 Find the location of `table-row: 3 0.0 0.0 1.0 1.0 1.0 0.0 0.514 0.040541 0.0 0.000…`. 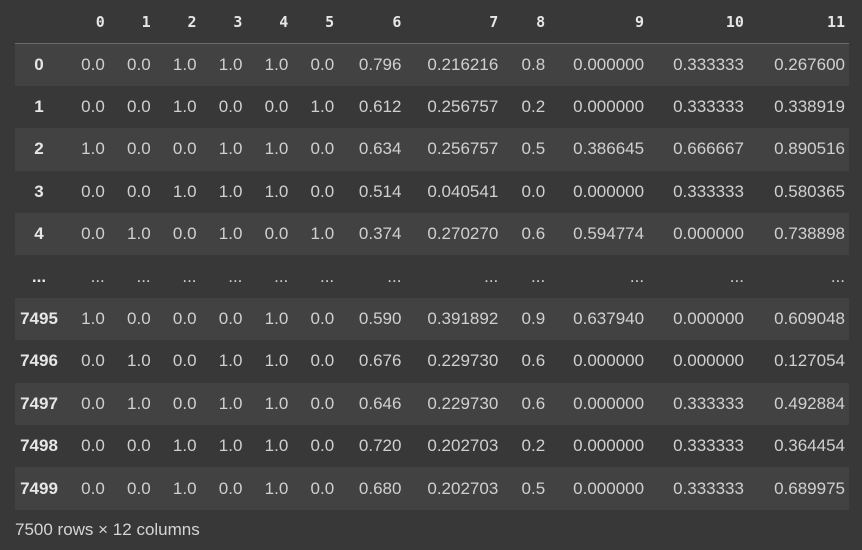

table-row: 3 0.0 0.0 1.0 1.0 1.0 0.0 0.514 0.040541 0.0 0.000… is located at coordinates (432, 192).